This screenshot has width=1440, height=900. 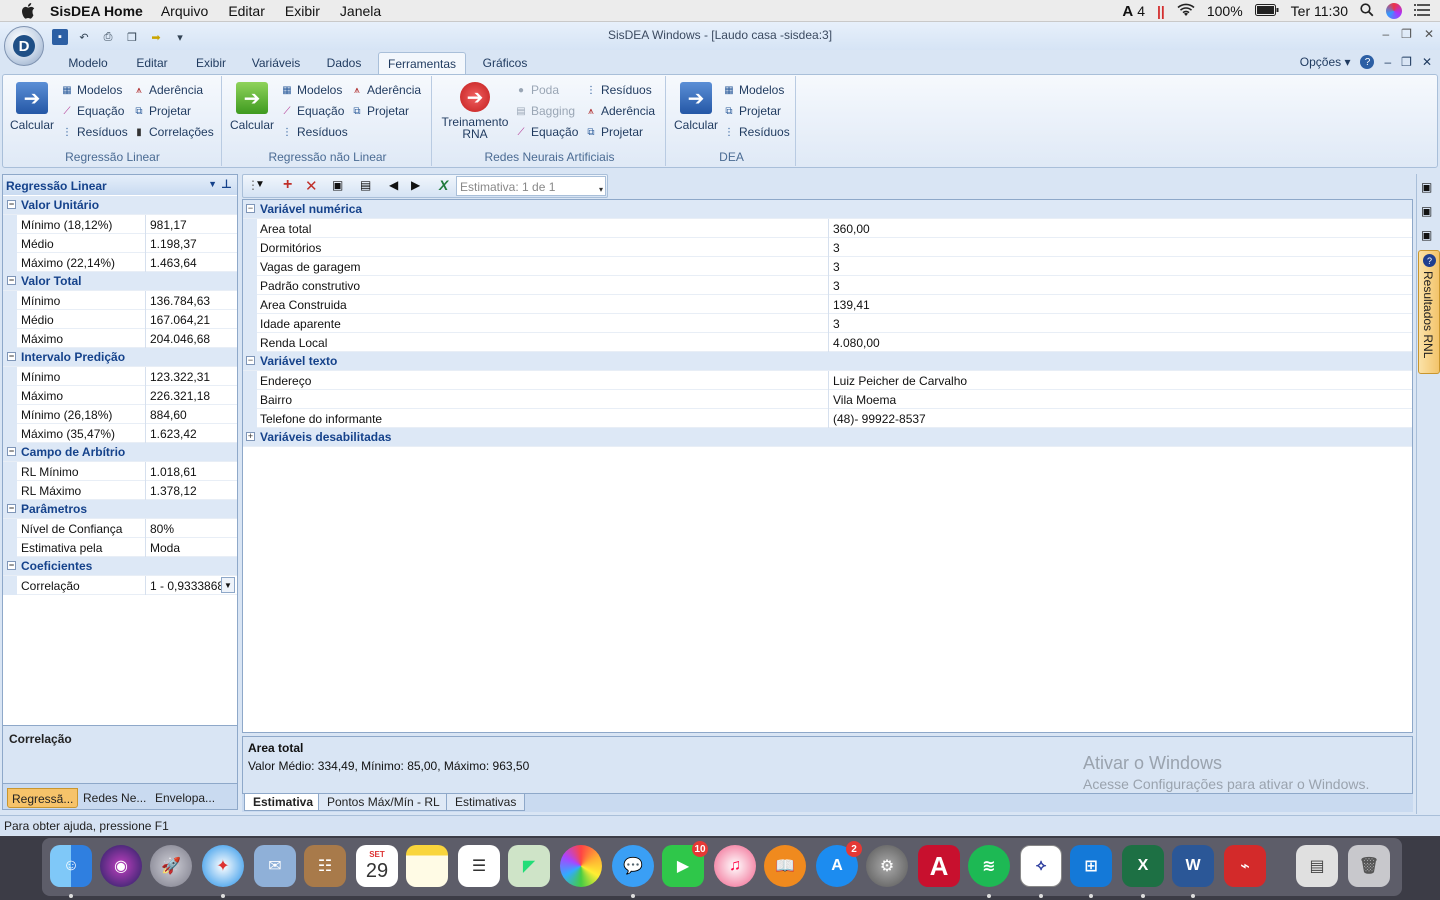 What do you see at coordinates (250, 436) in the screenshot?
I see `expand-icon: +` at bounding box center [250, 436].